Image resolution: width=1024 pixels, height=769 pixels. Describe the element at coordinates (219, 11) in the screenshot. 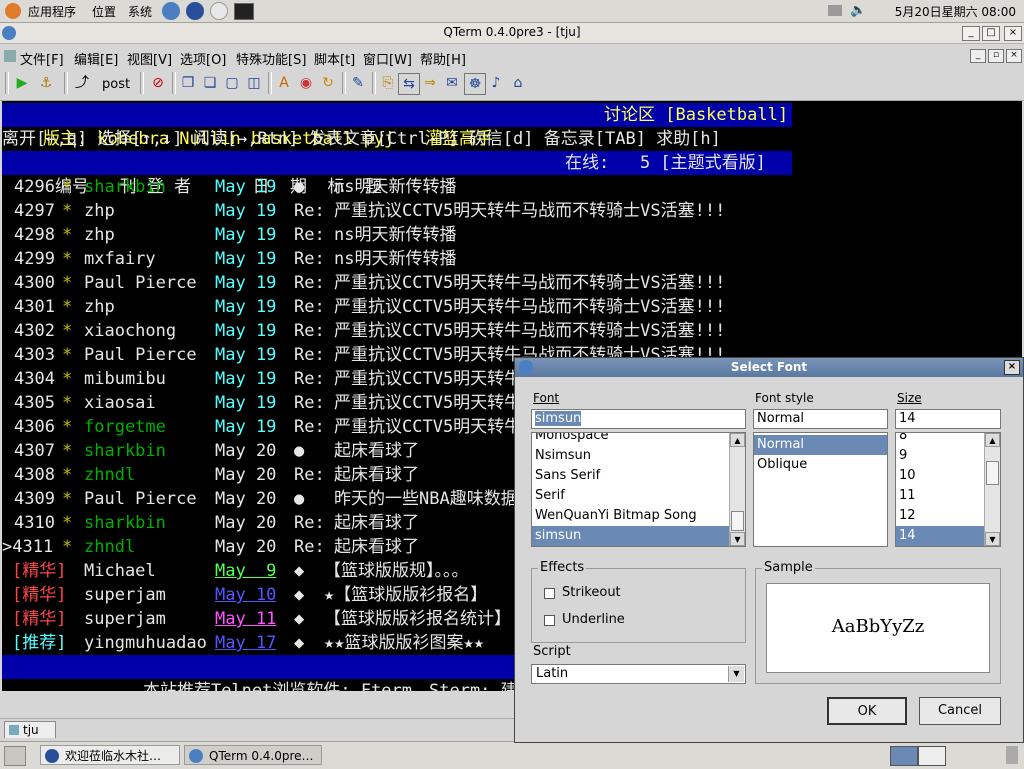

I see `mail-launcher-icon` at that location.